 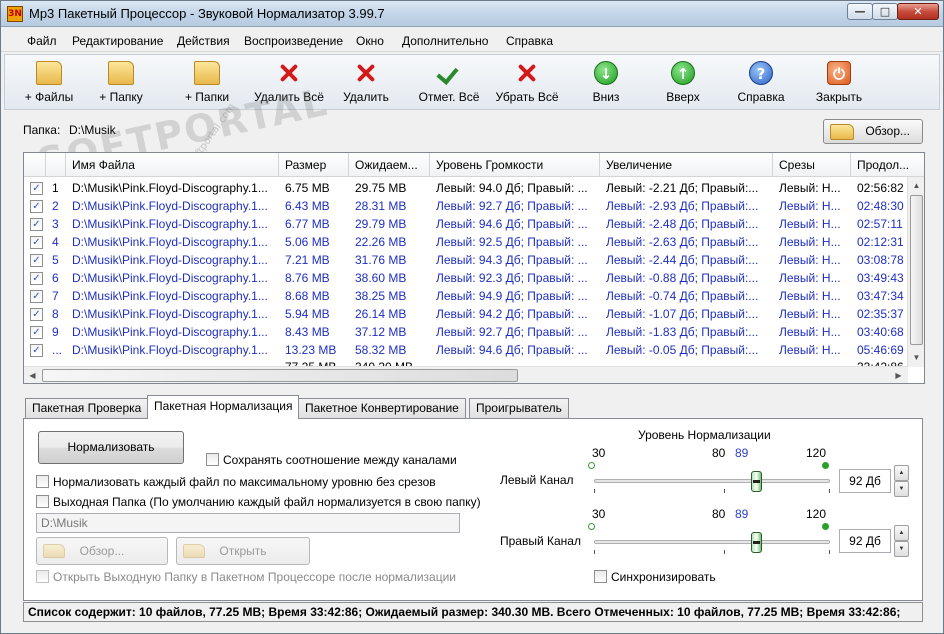 What do you see at coordinates (916, 357) in the screenshot?
I see `scroll-down-icon: ▼` at bounding box center [916, 357].